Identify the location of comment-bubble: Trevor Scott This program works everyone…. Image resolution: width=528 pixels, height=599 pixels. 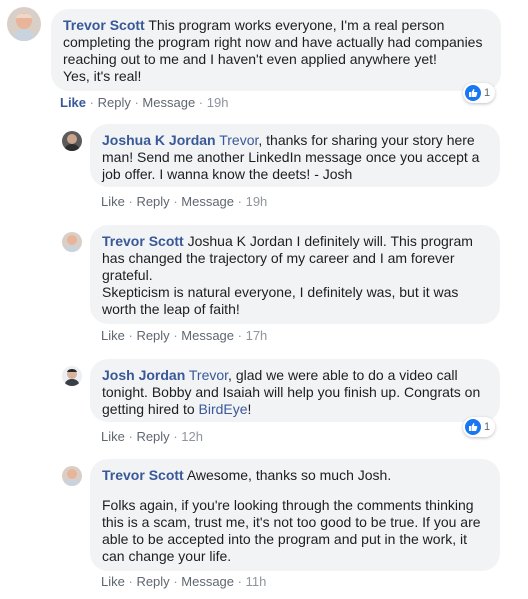
(276, 50).